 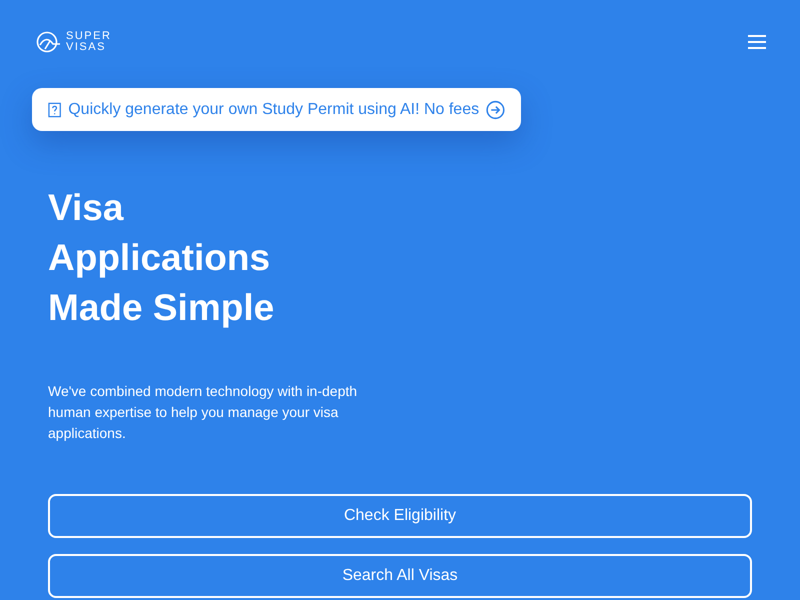 I want to click on logo-icon, so click(x=49, y=42).